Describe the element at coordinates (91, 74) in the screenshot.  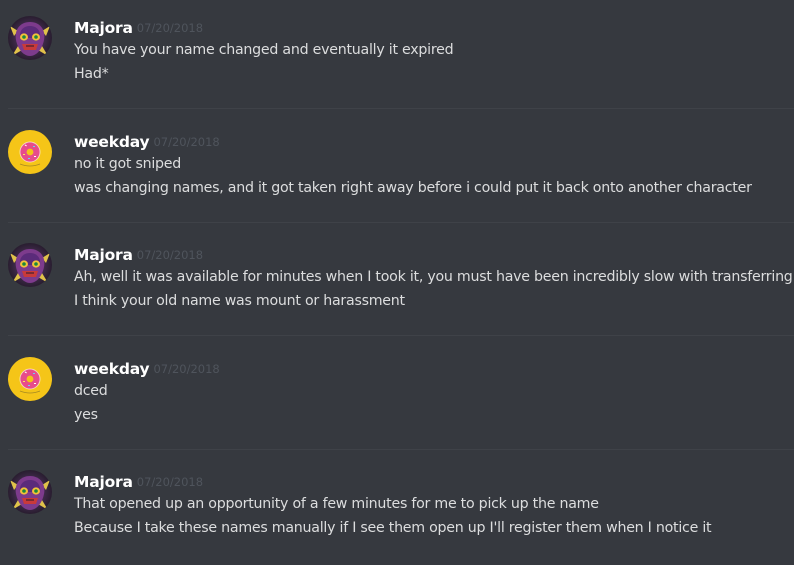
I see `message-text: Had*` at that location.